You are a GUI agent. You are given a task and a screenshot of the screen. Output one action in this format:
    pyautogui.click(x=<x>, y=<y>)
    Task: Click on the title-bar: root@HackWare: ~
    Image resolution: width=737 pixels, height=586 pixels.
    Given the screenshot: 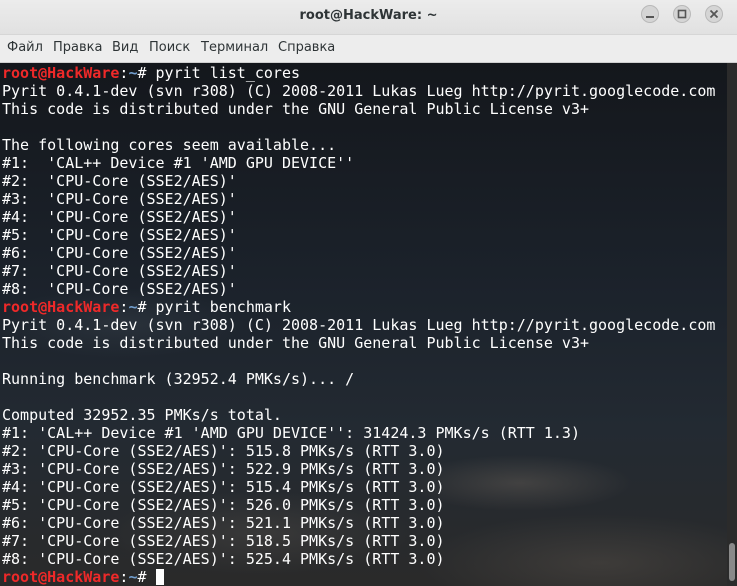 What is the action you would take?
    pyautogui.click(x=368, y=17)
    